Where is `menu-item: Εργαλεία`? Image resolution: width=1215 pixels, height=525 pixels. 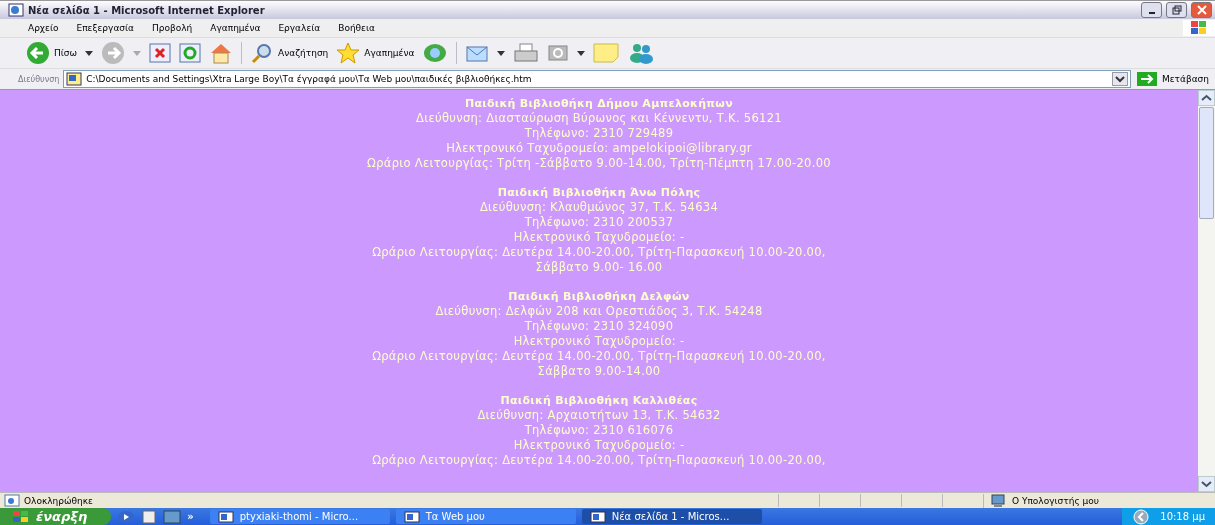 menu-item: Εργαλεία is located at coordinates (304, 28).